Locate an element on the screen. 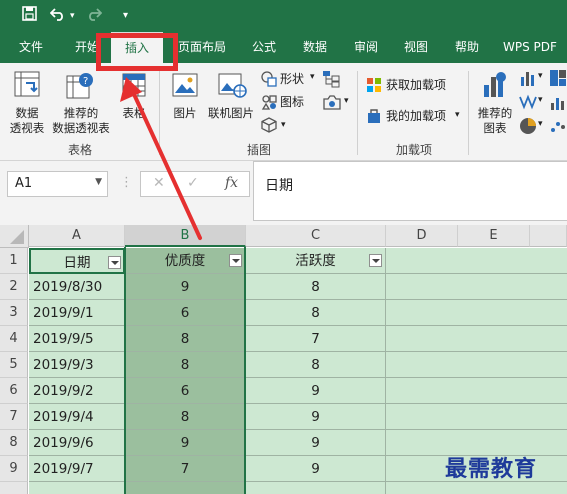  column-header-d: D is located at coordinates (422, 236).